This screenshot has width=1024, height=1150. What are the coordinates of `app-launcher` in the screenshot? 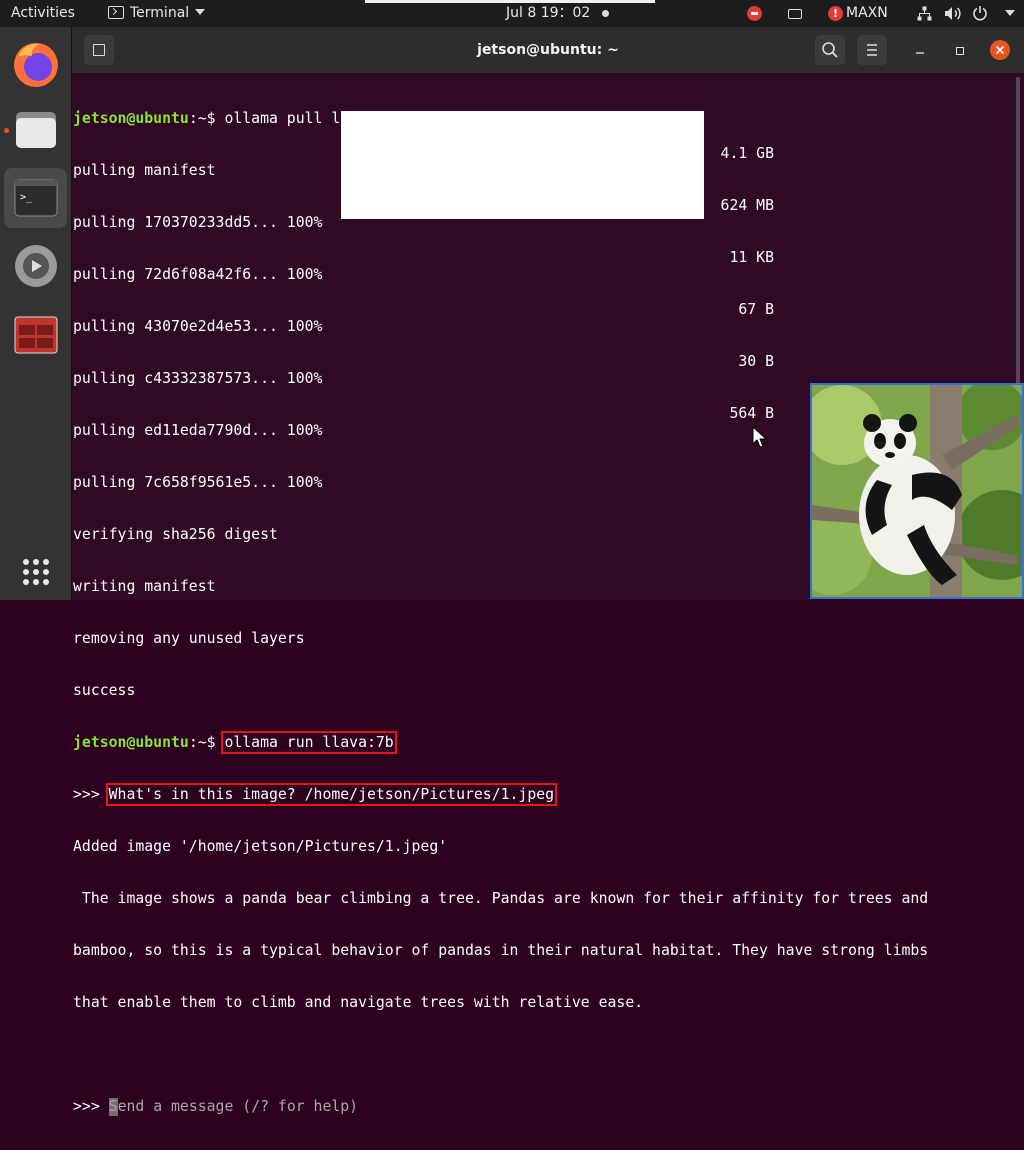 It's located at (35, 335).